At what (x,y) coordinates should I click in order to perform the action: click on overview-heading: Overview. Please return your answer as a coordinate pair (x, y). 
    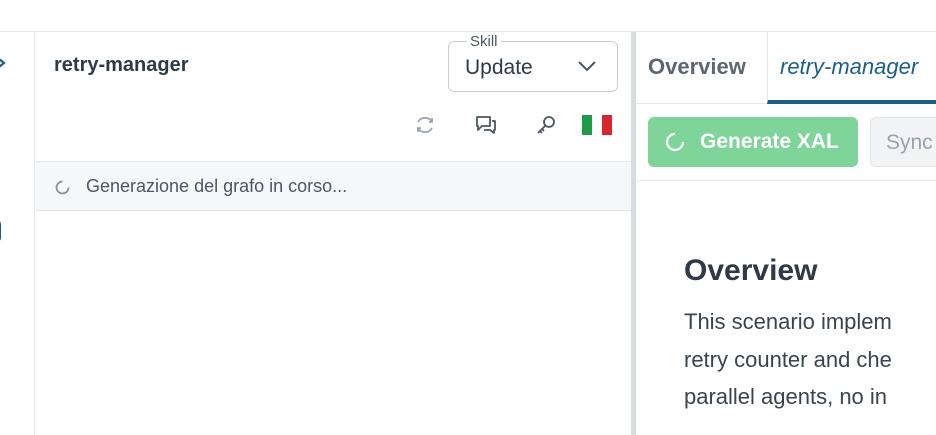
    Looking at the image, I should click on (751, 270).